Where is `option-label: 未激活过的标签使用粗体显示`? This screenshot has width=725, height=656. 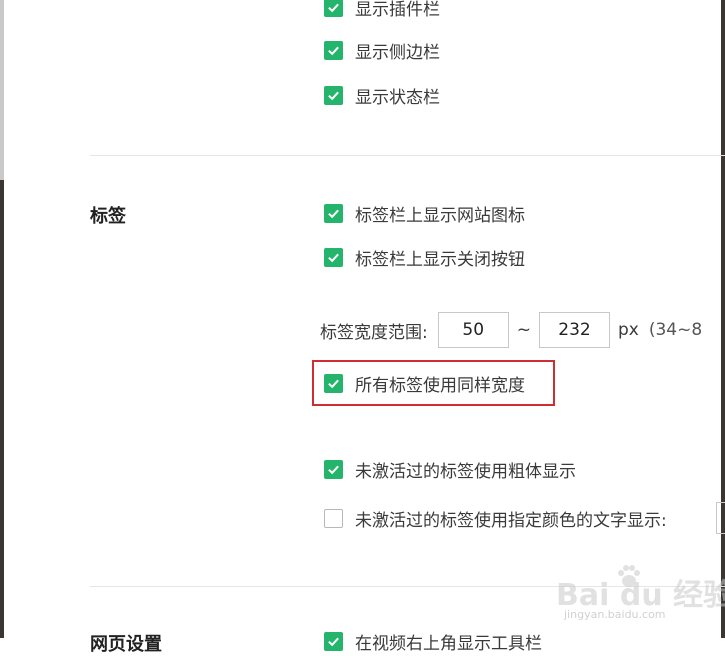
option-label: 未激活过的标签使用粗体显示 is located at coordinates (465, 471).